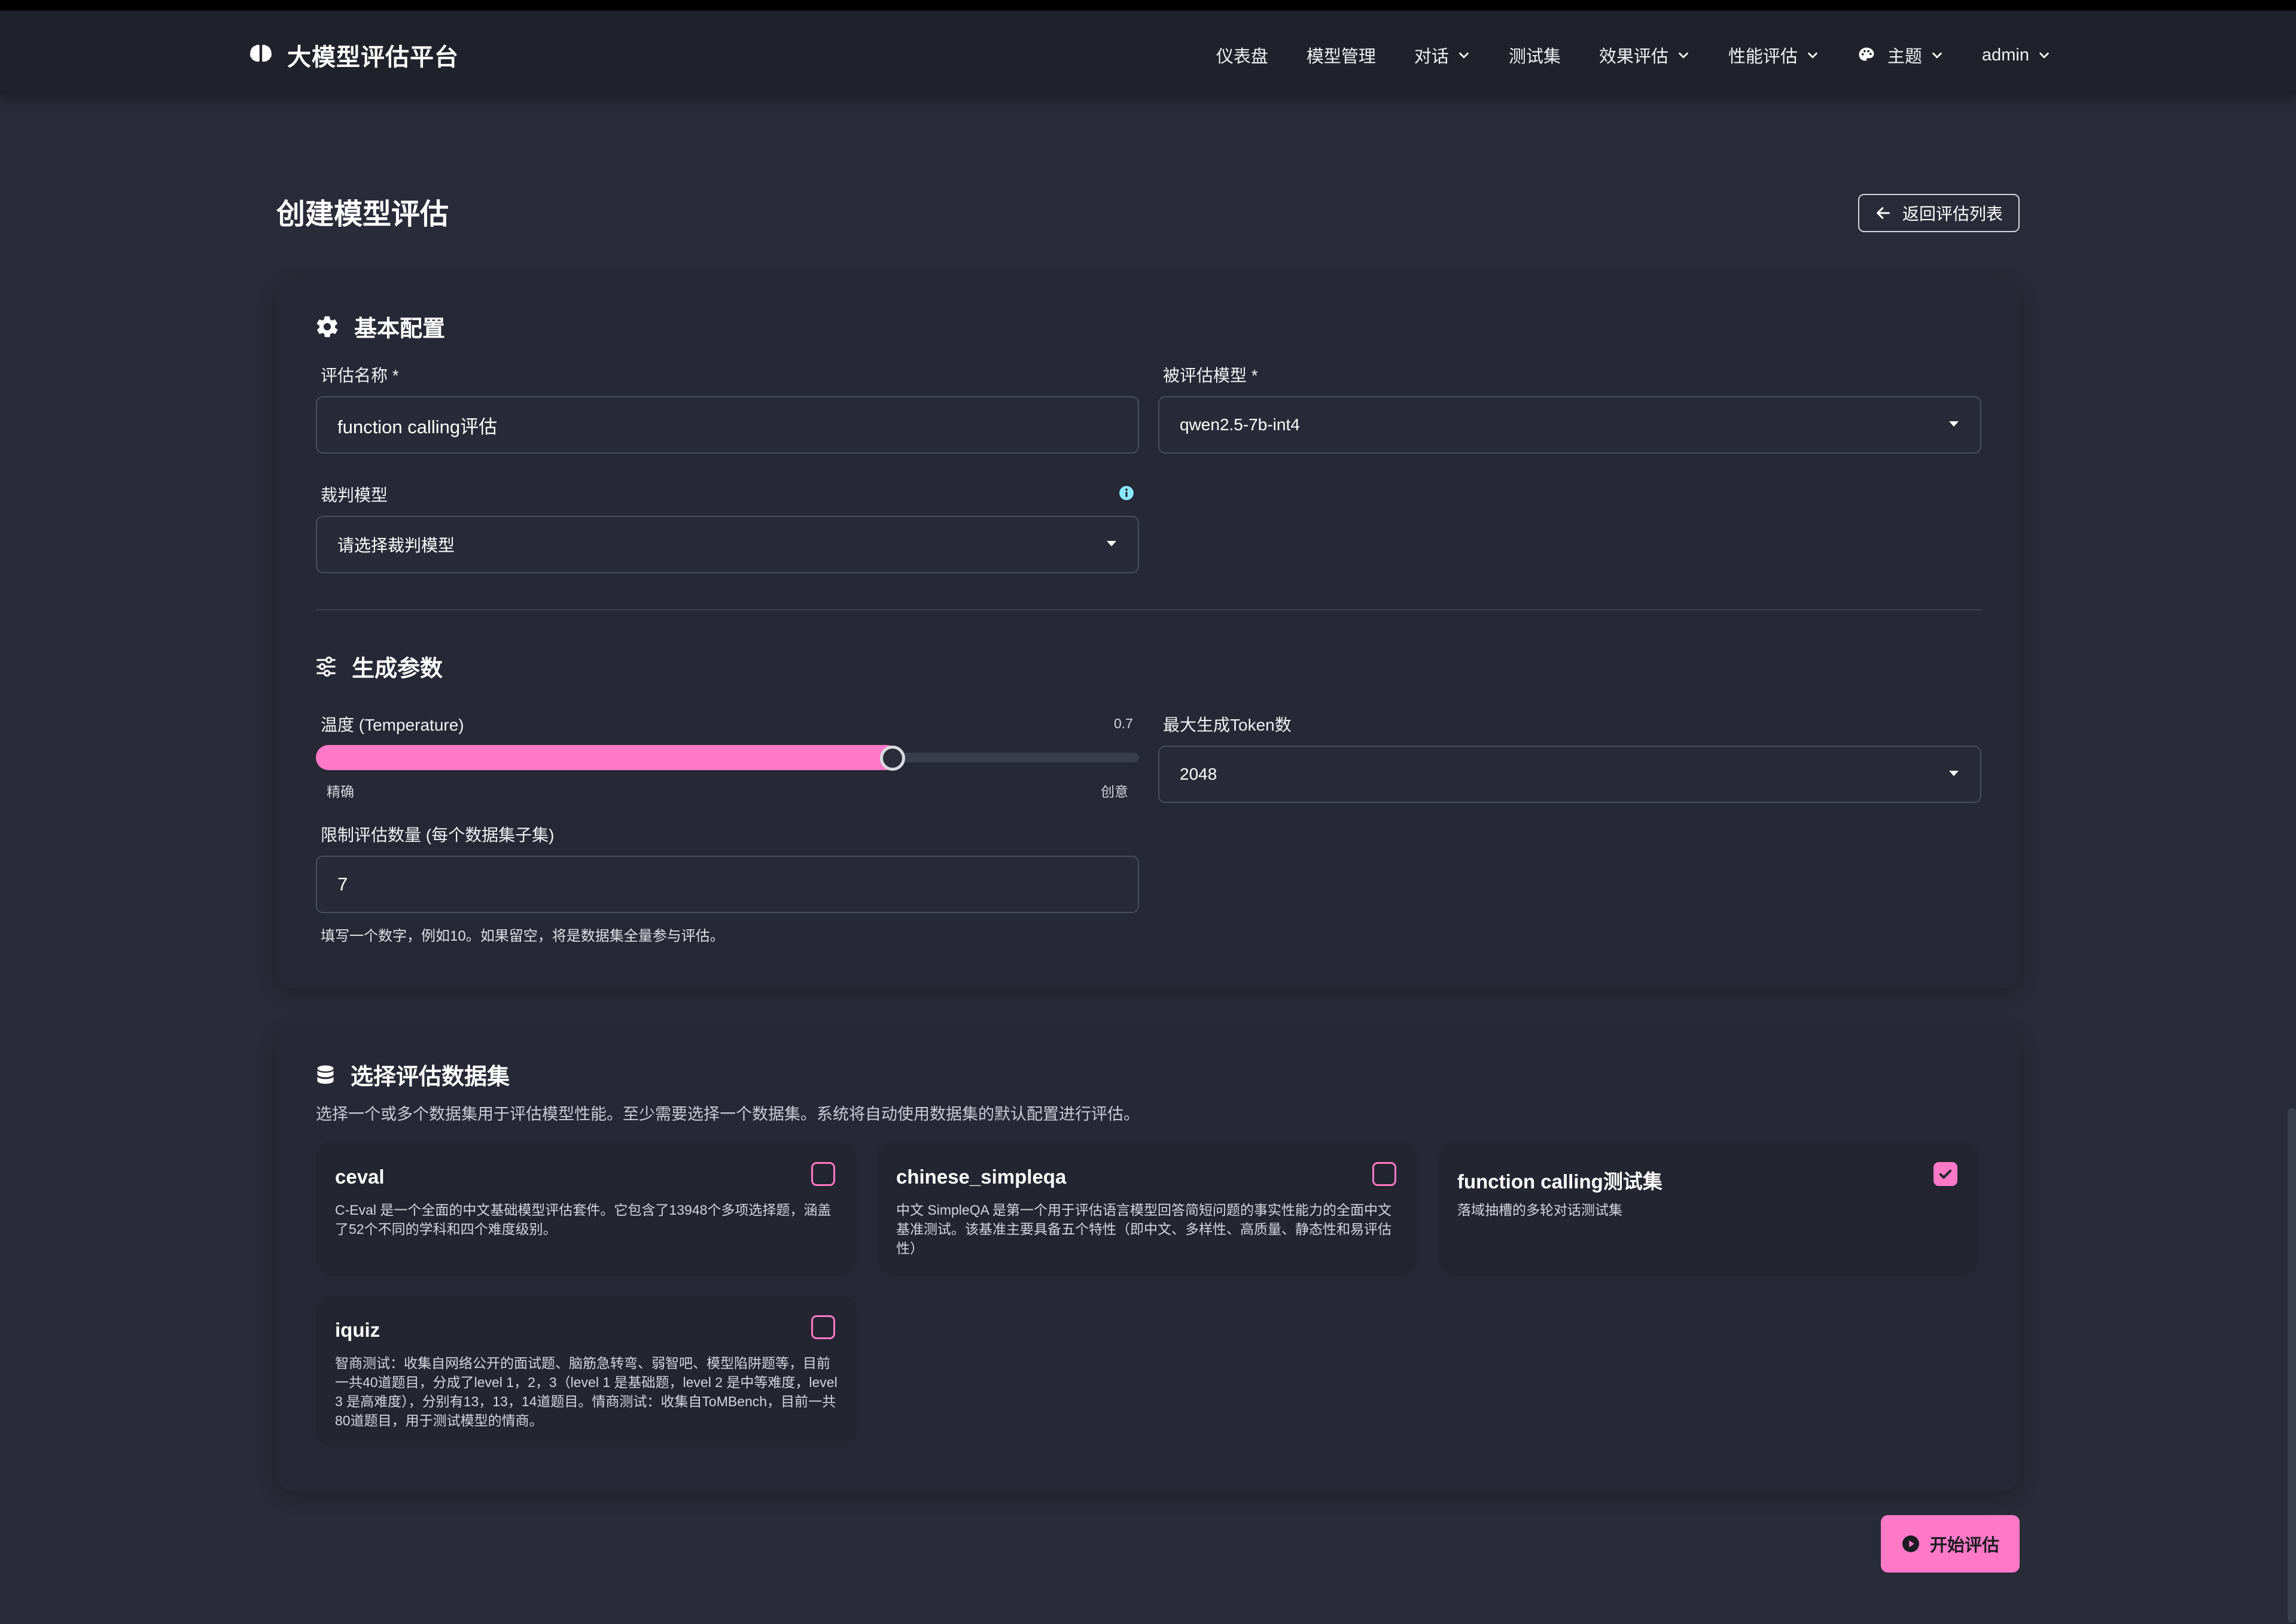 This screenshot has width=2296, height=1624. I want to click on nav-models: 模型管理, so click(1341, 55).